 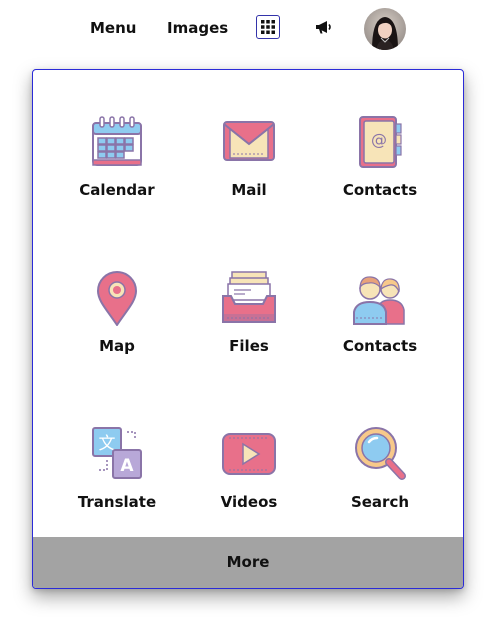 What do you see at coordinates (117, 486) in the screenshot?
I see `app-translate: 文 A Translate` at bounding box center [117, 486].